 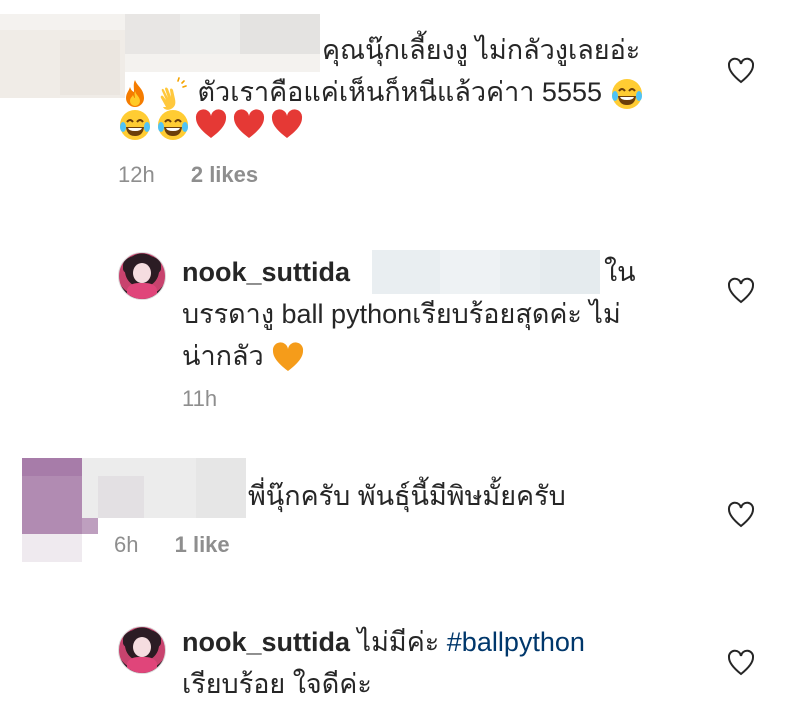 What do you see at coordinates (277, 684) in the screenshot?
I see `comment-text-line2: เรียบร้อย ใจดีค่ะ` at bounding box center [277, 684].